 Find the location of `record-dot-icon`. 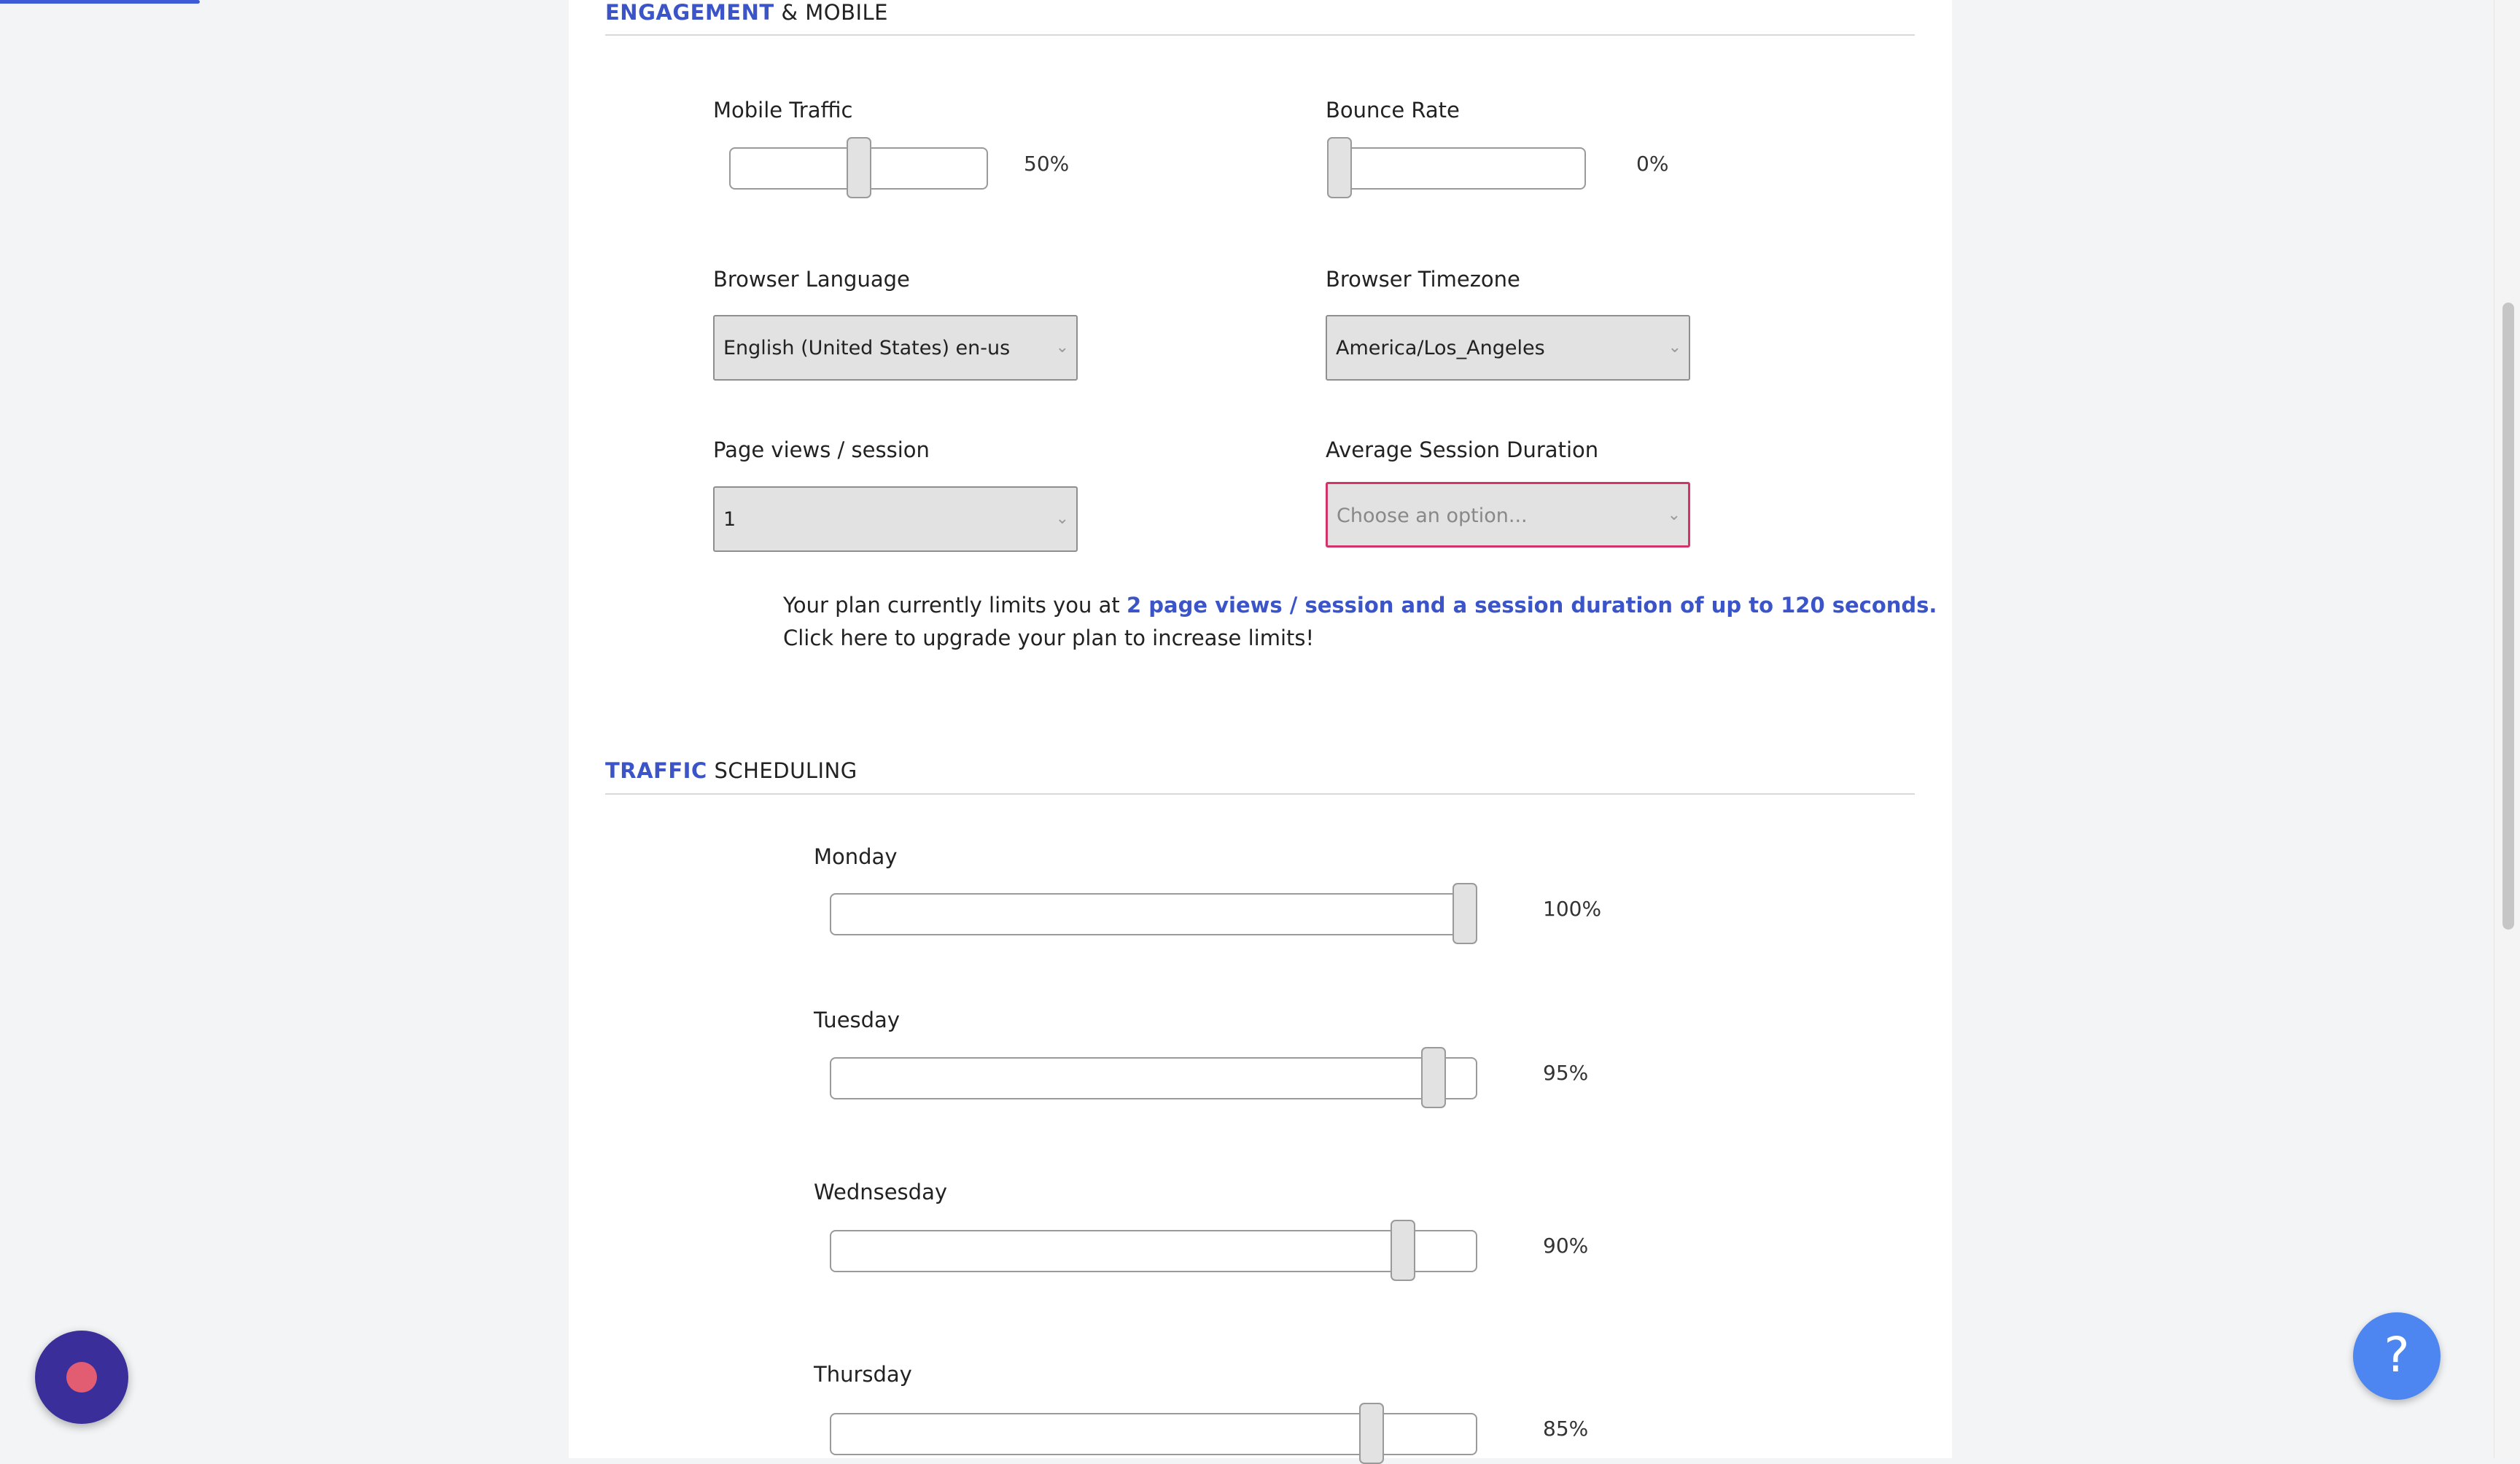

record-dot-icon is located at coordinates (81, 1377).